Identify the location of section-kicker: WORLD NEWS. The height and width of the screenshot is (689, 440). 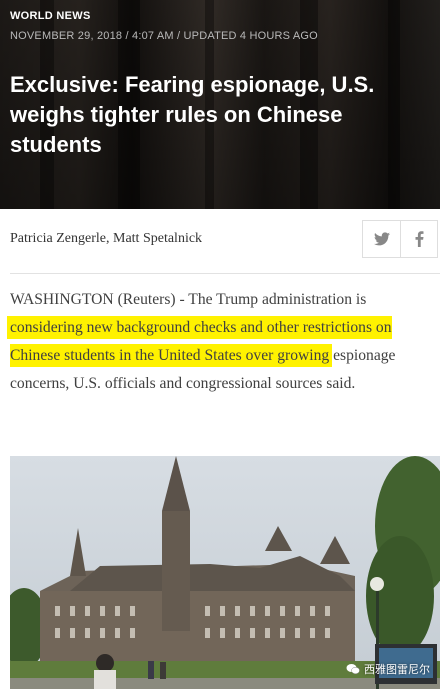
(50, 16).